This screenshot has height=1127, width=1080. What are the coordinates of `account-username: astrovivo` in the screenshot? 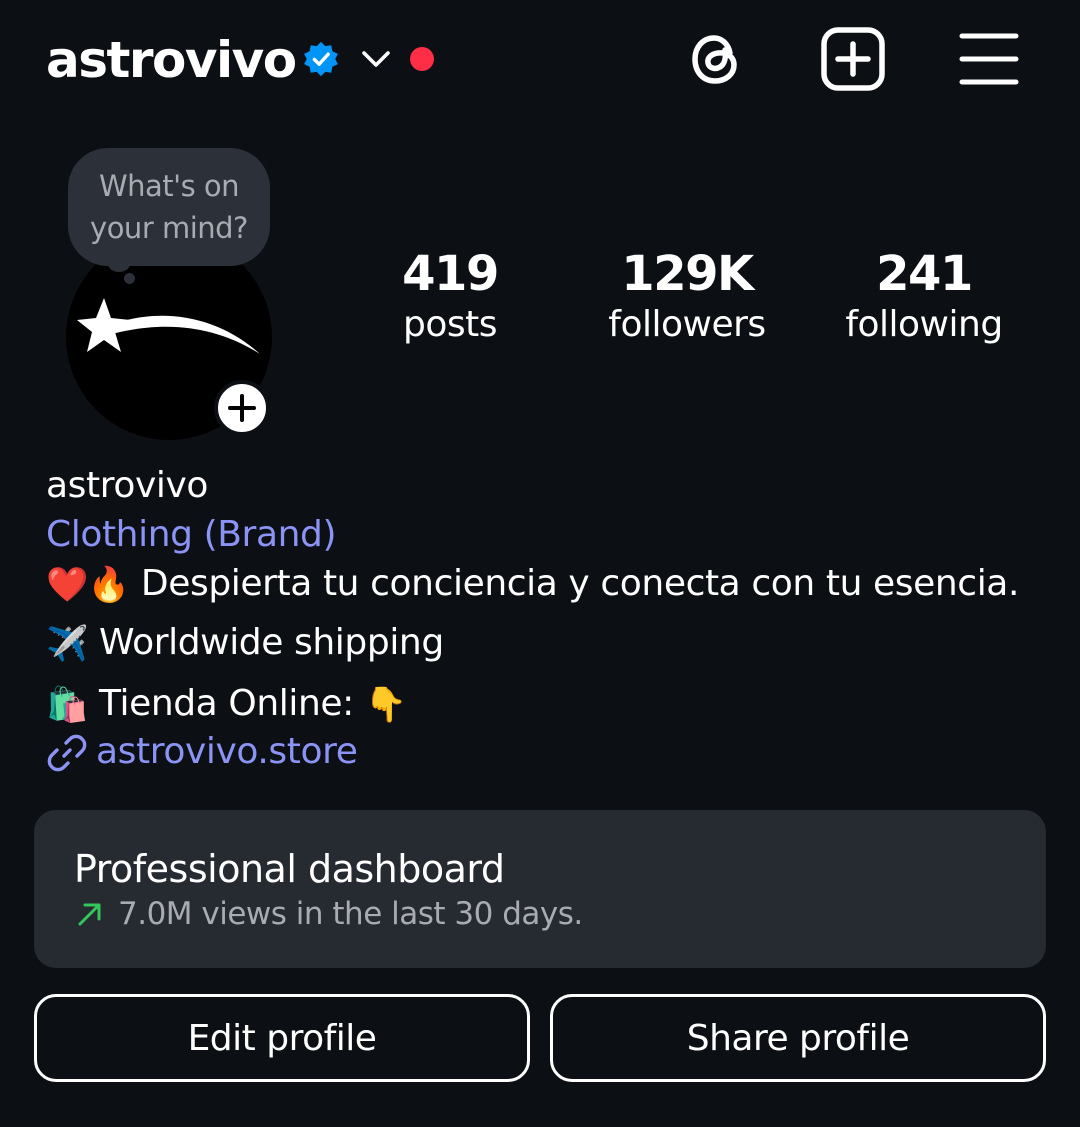 It's located at (171, 60).